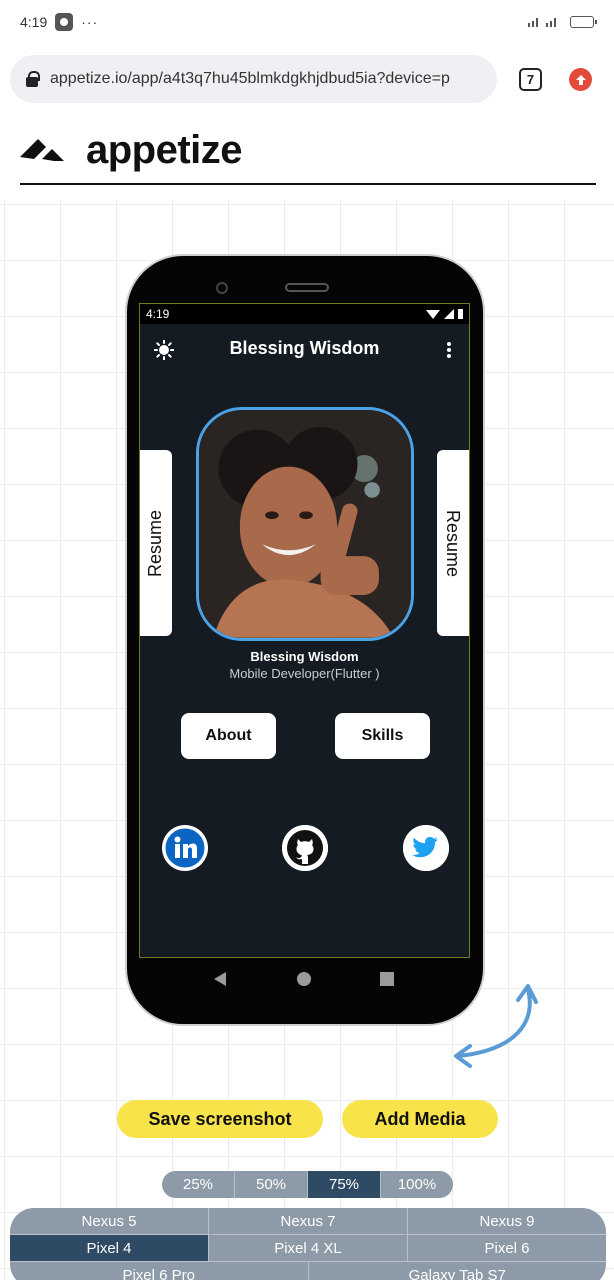 The width and height of the screenshot is (614, 1280). I want to click on nav-home-icon, so click(304, 979).